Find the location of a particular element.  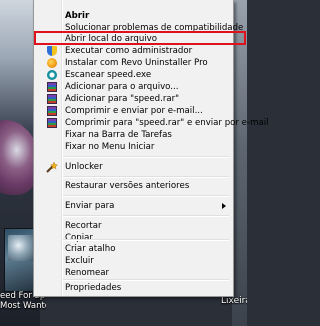

submenu-arrow-icon is located at coordinates (224, 206).